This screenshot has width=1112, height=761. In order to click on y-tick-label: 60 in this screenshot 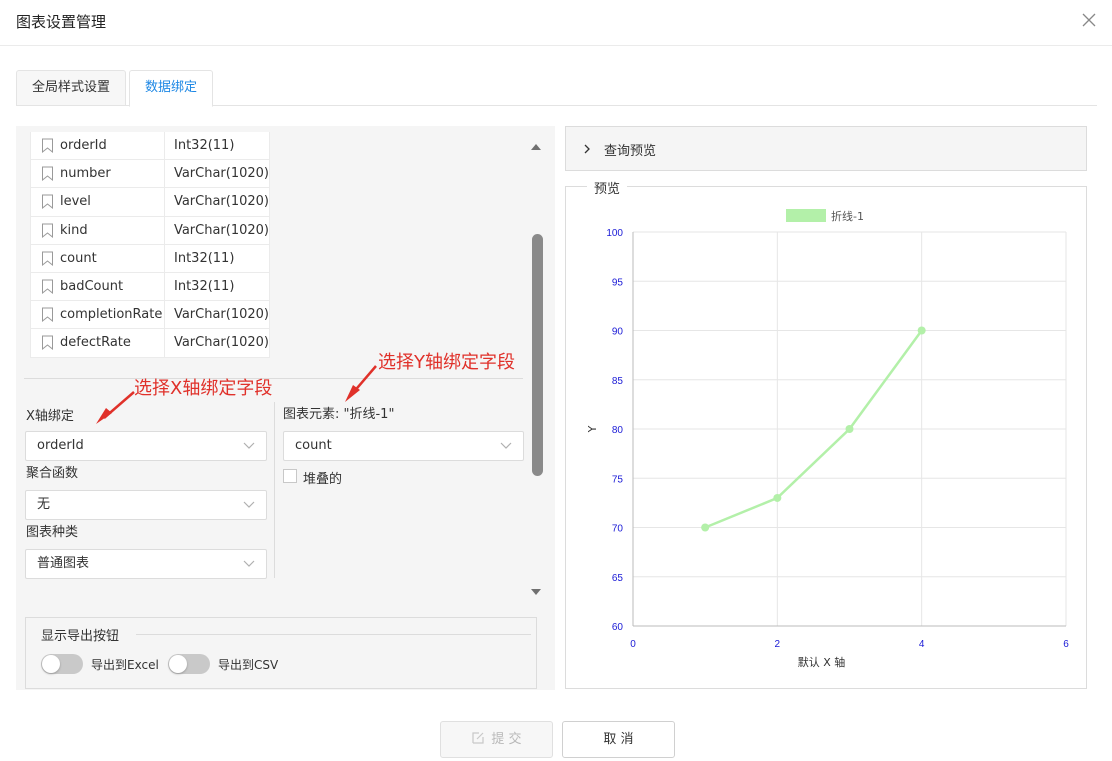, I will do `click(618, 627)`.